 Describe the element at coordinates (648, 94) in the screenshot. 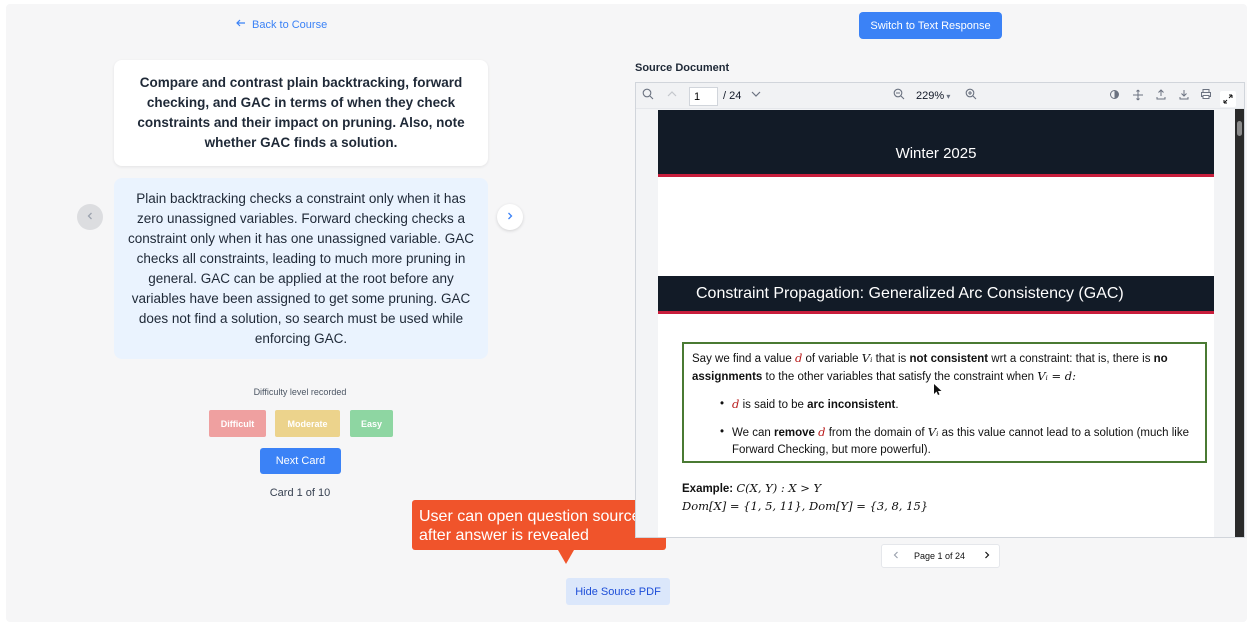

I see `search-icon` at that location.